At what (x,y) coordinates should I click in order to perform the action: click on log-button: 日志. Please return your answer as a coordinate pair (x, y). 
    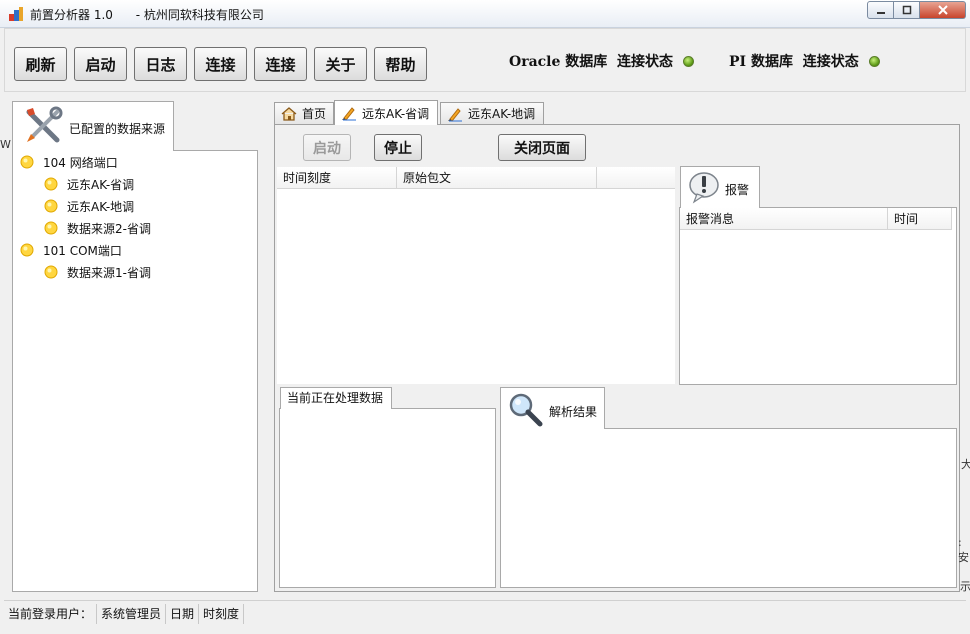
    Looking at the image, I should click on (160, 64).